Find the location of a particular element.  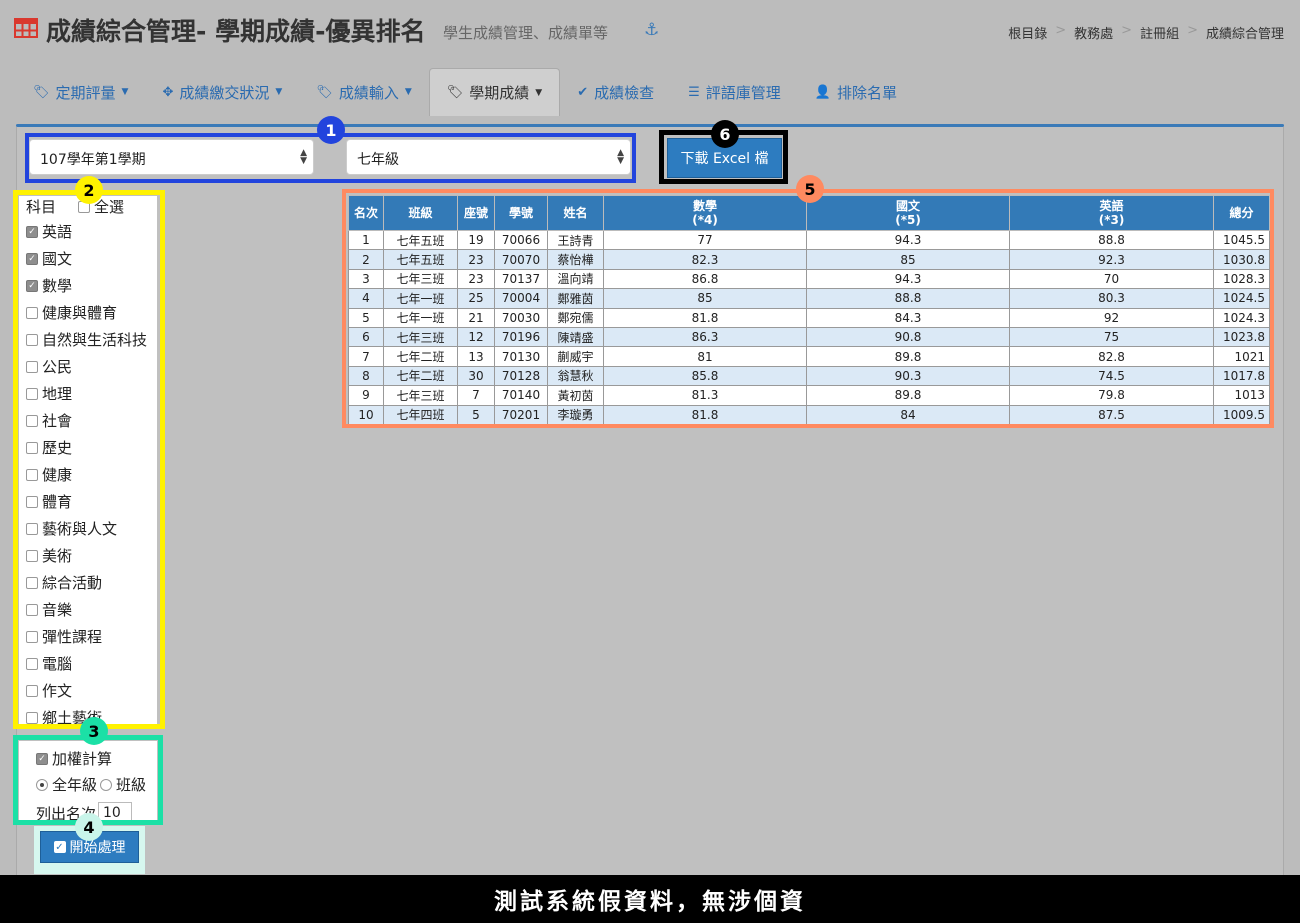

annotation-badge-1: 1 is located at coordinates (331, 130).